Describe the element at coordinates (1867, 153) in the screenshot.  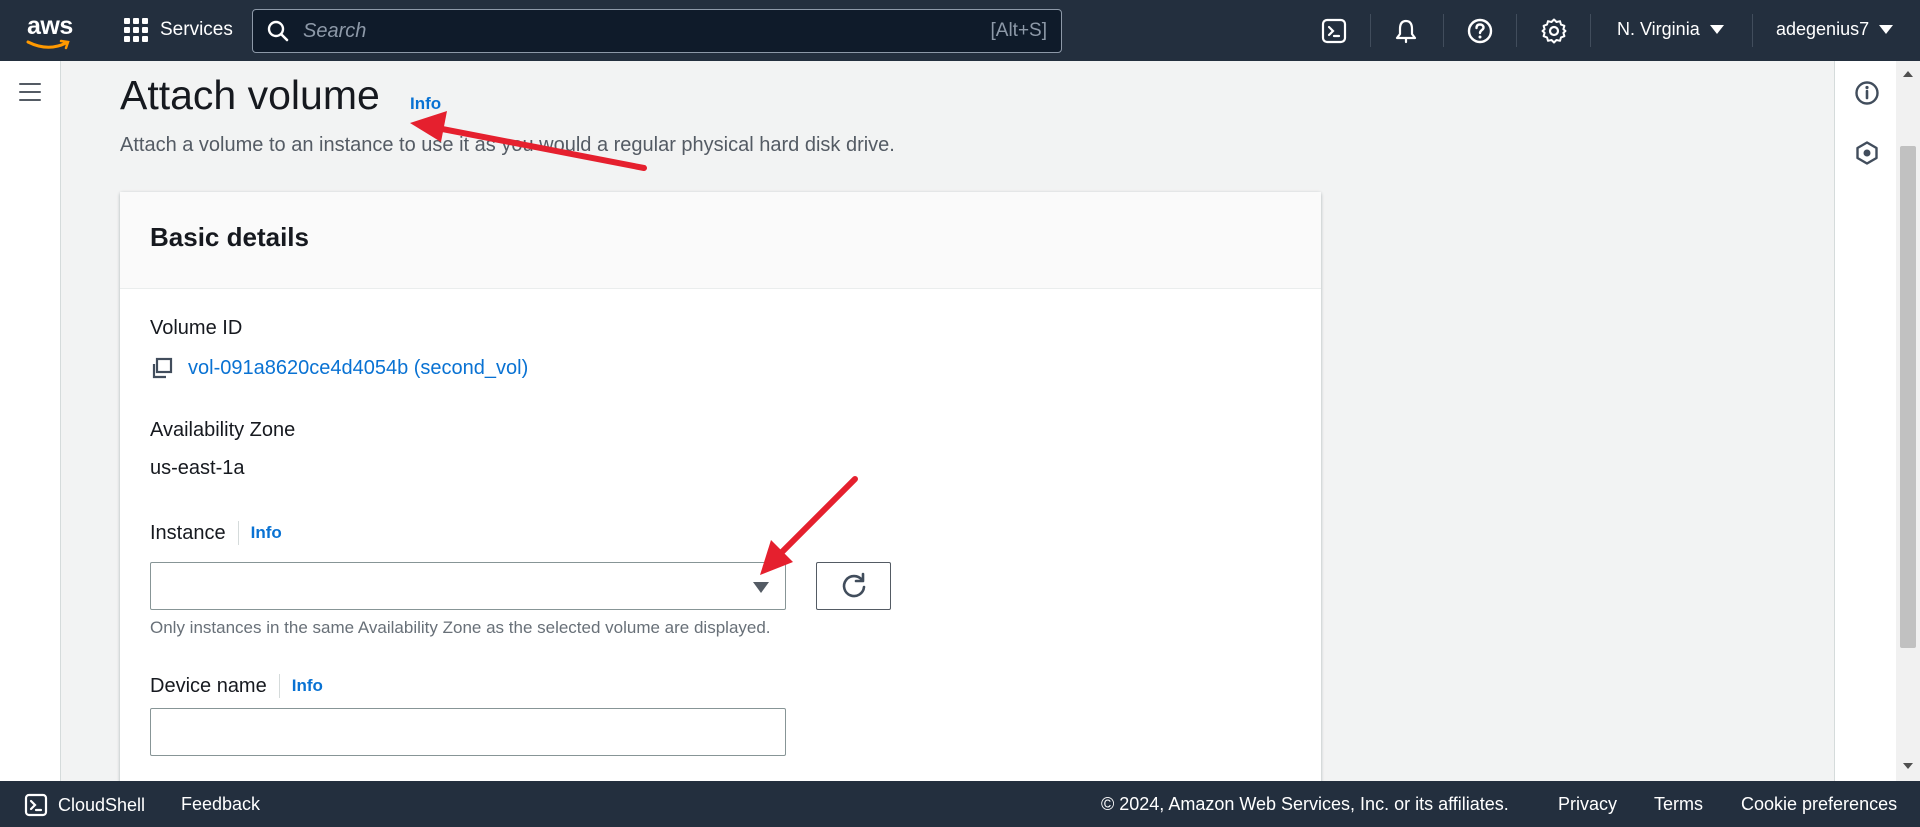
I see `hexagon-icon` at that location.